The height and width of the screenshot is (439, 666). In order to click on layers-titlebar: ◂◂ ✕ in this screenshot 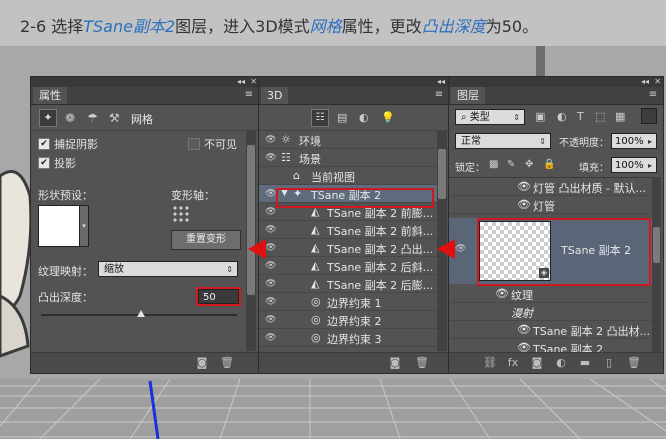, I will do `click(556, 82)`.